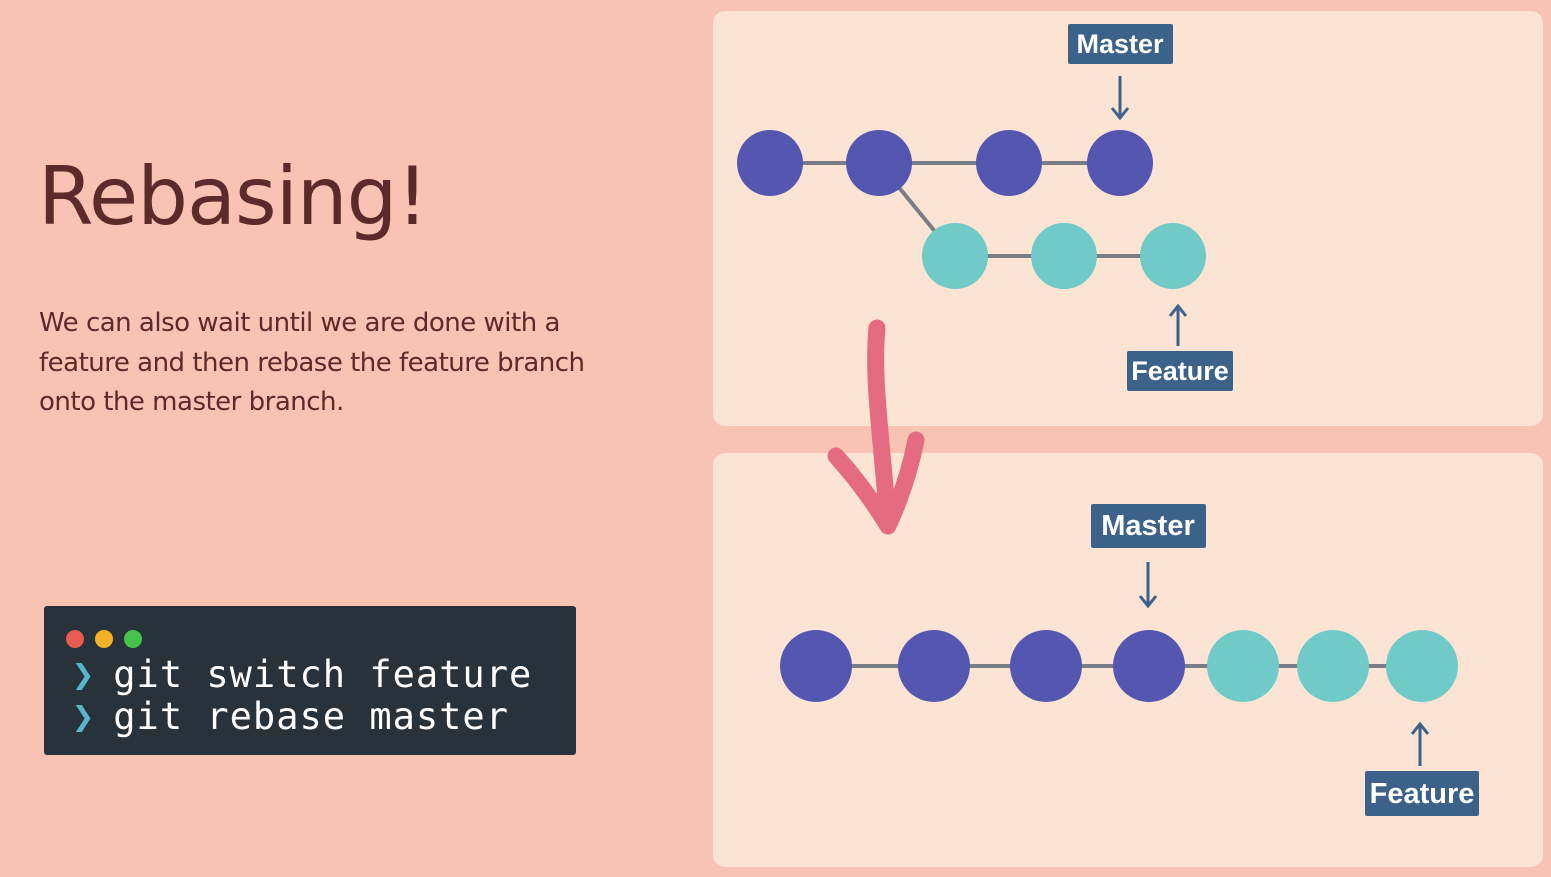 This screenshot has height=877, width=1551. What do you see at coordinates (876, 427) in the screenshot?
I see `rebase-arrow-icon` at bounding box center [876, 427].